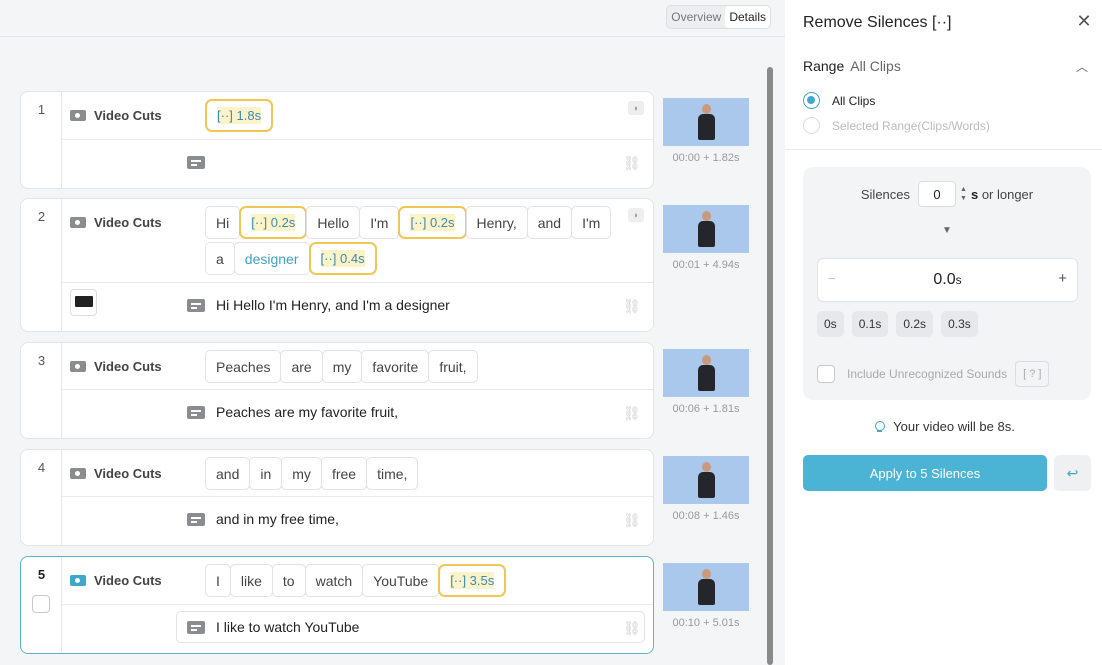  I want to click on unrecognized-checkbox, so click(826, 374).